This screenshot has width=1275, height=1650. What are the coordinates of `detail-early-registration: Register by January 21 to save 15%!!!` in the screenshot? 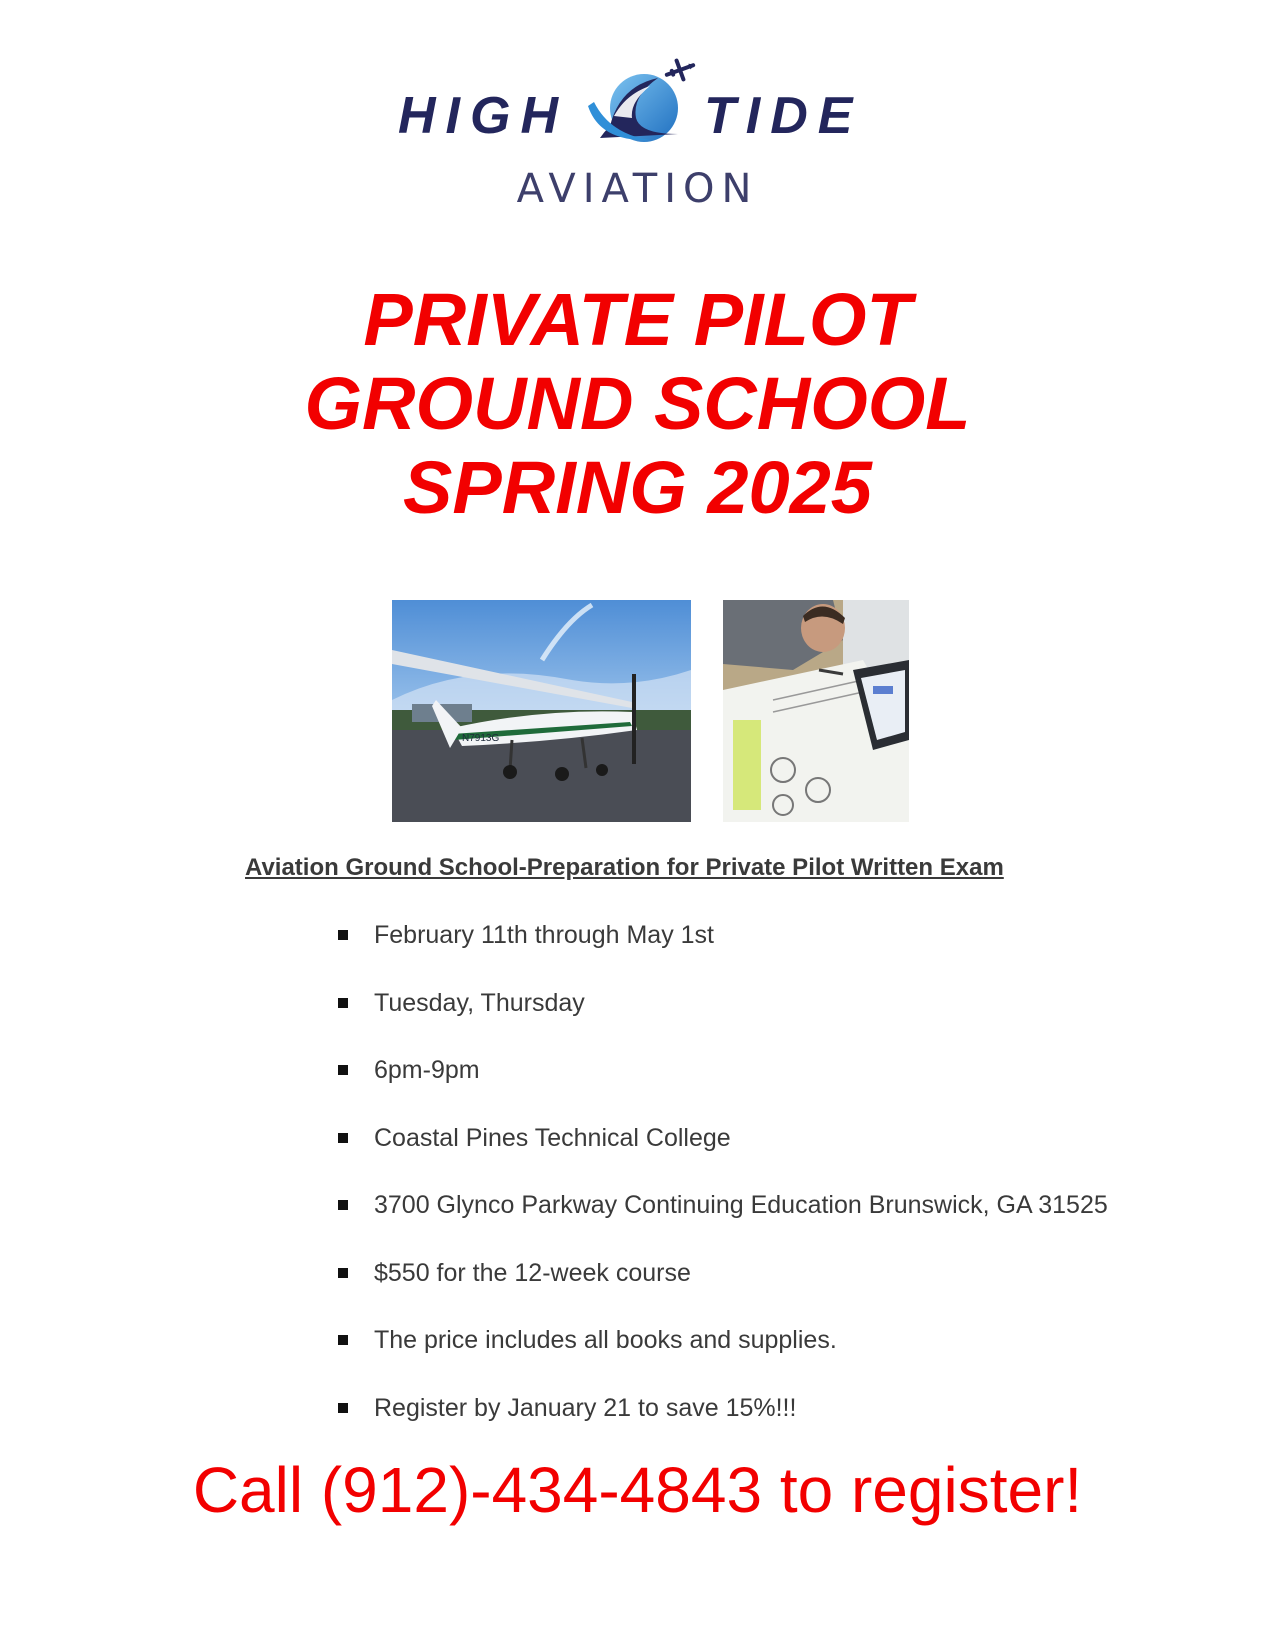 It's located at (722, 1425).